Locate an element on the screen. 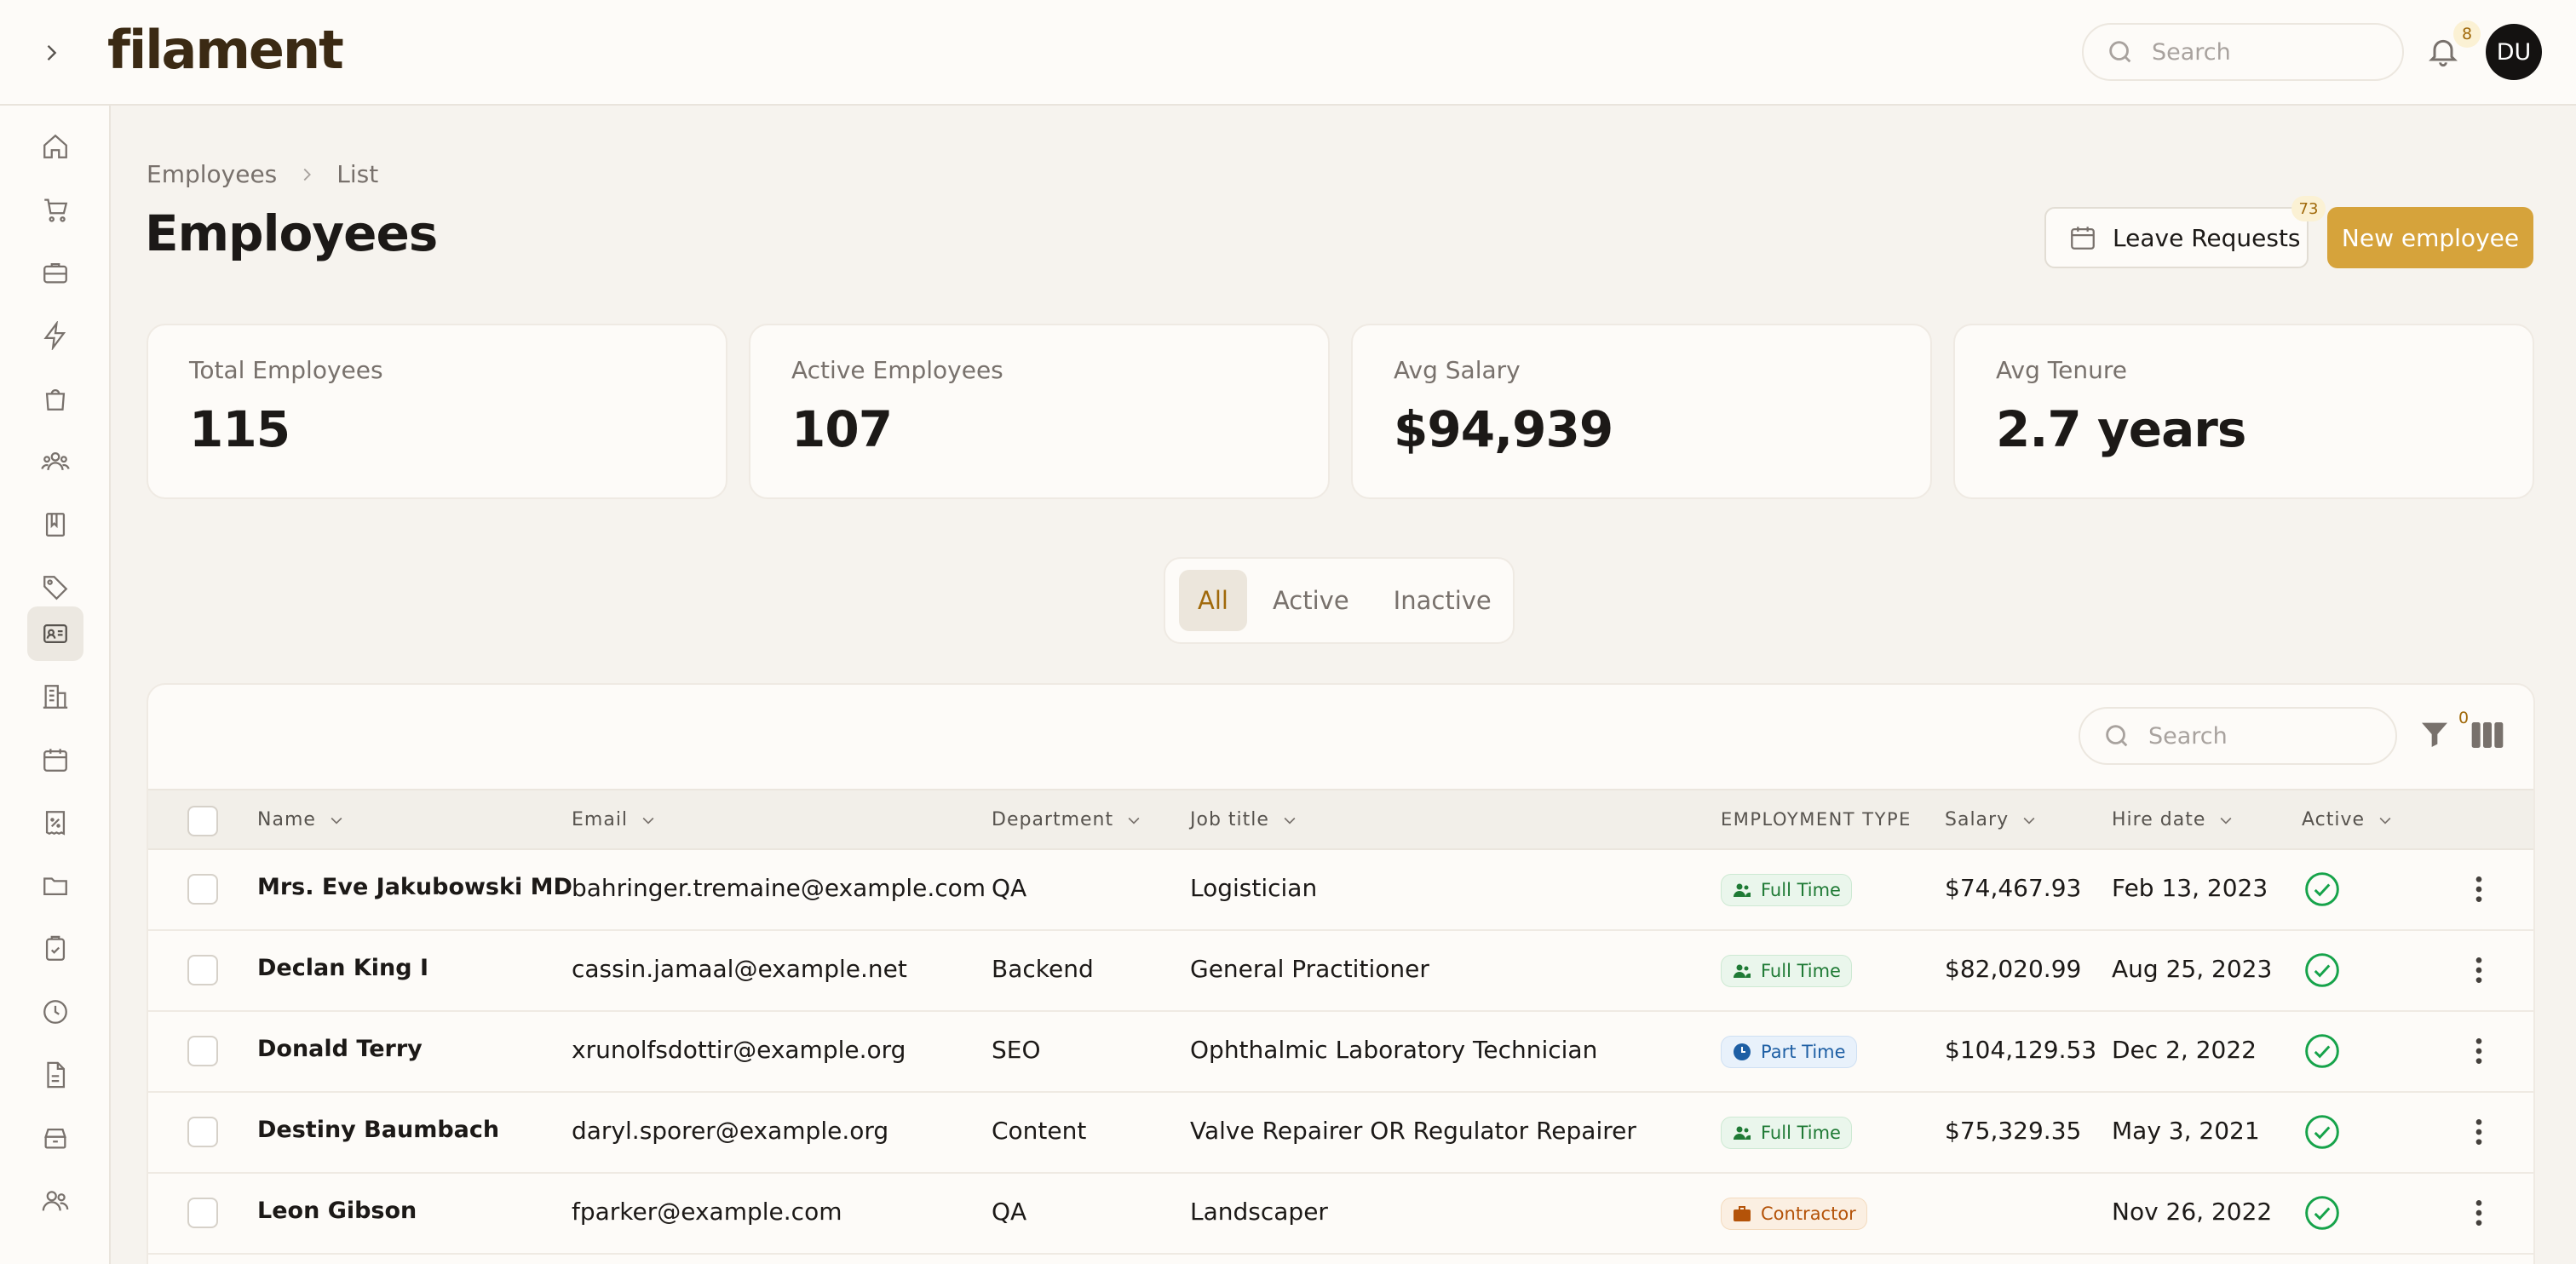 This screenshot has width=2576, height=1264. column-header-active: Active is located at coordinates (2348, 819).